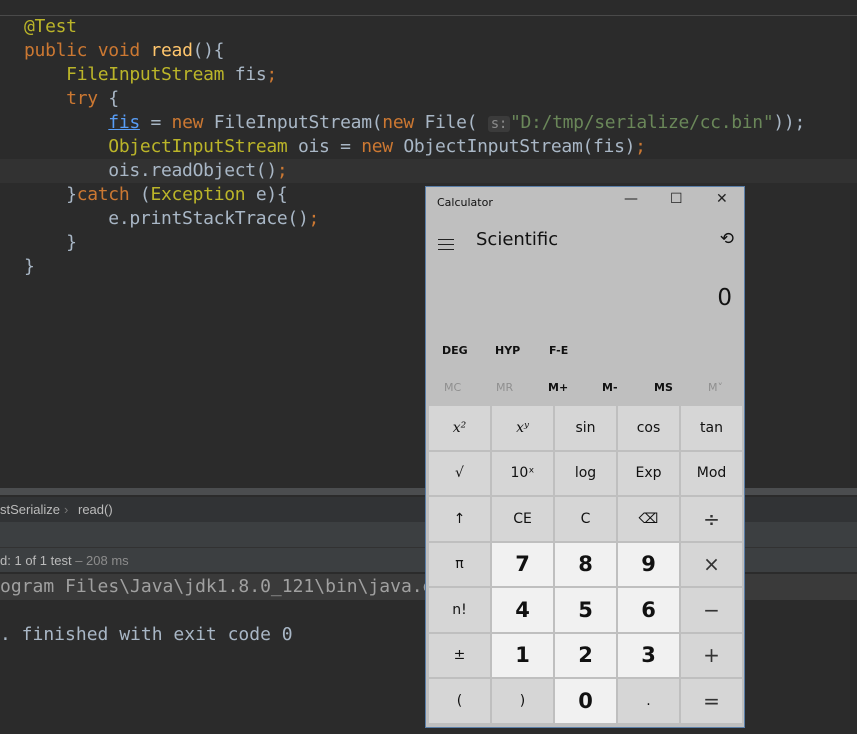  I want to click on key-button: (, so click(459, 701).